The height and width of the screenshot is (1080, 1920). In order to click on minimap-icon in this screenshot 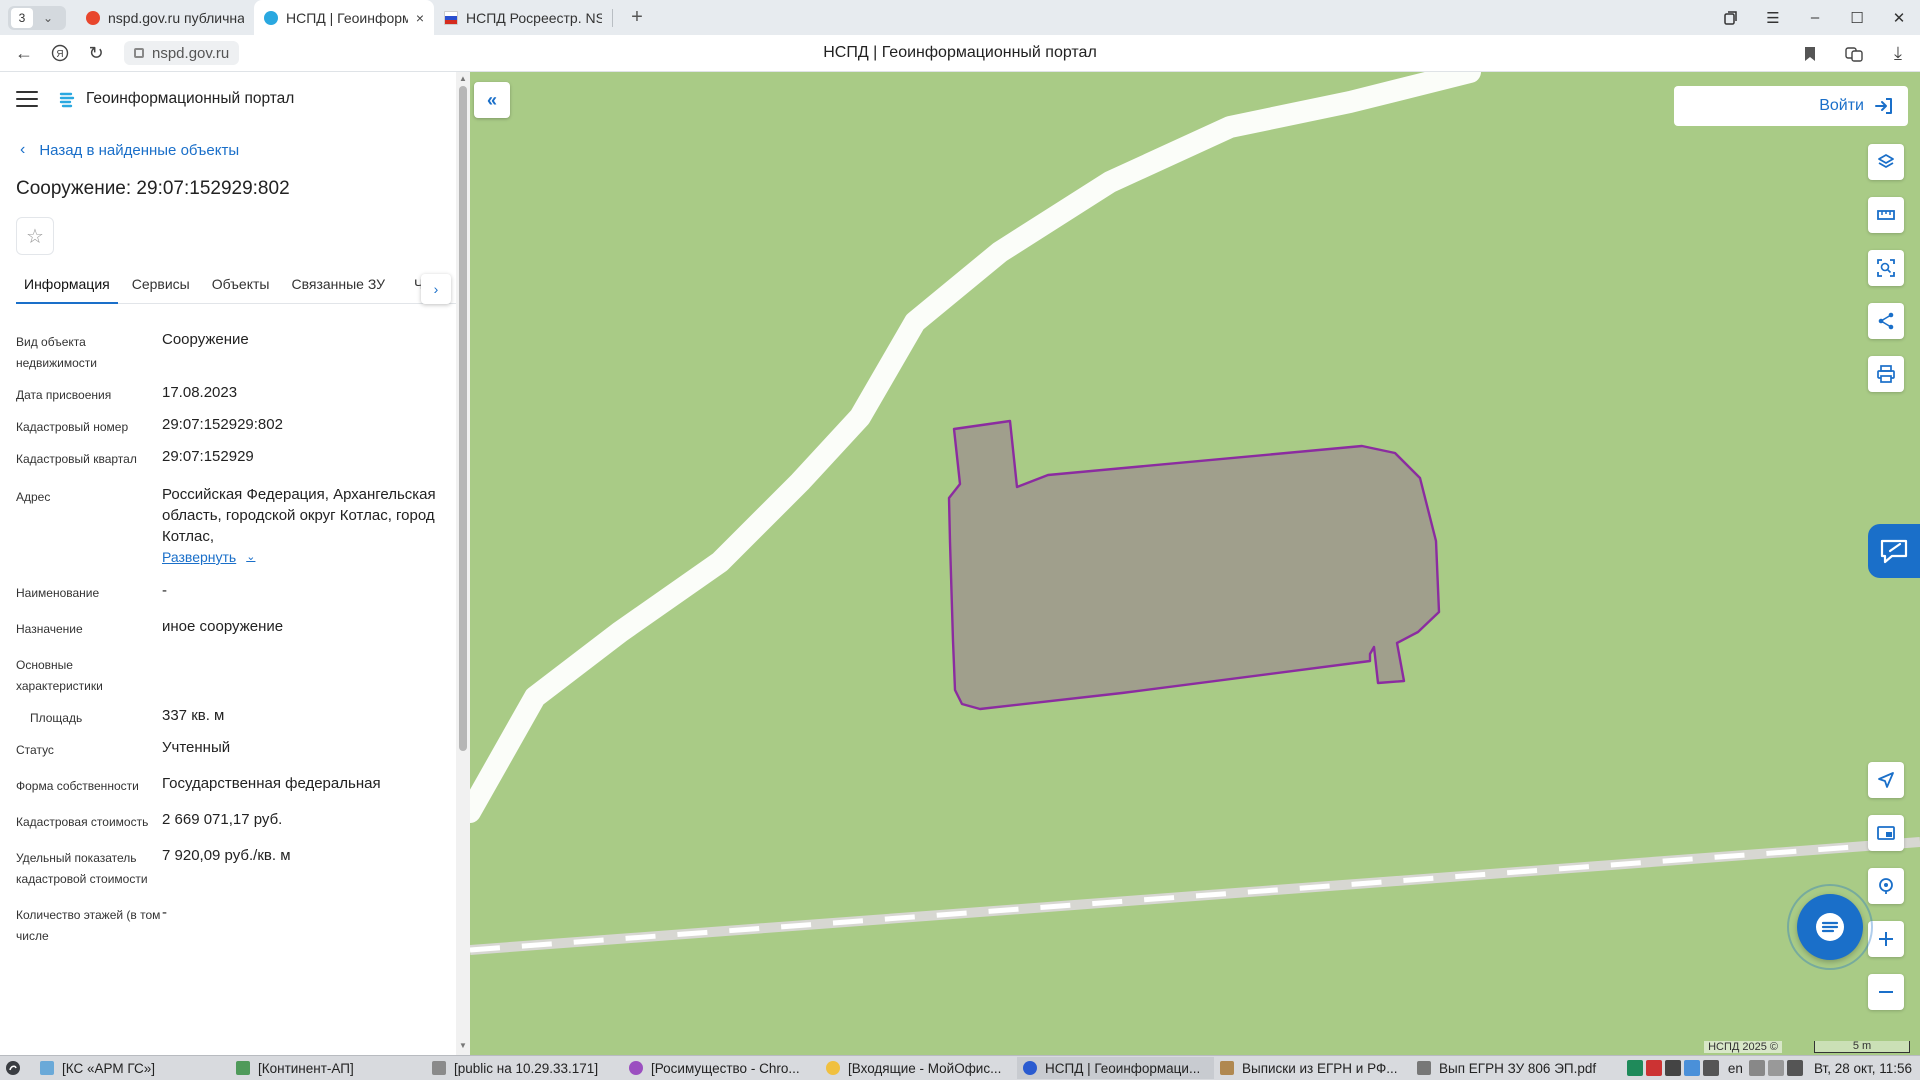, I will do `click(1886, 833)`.